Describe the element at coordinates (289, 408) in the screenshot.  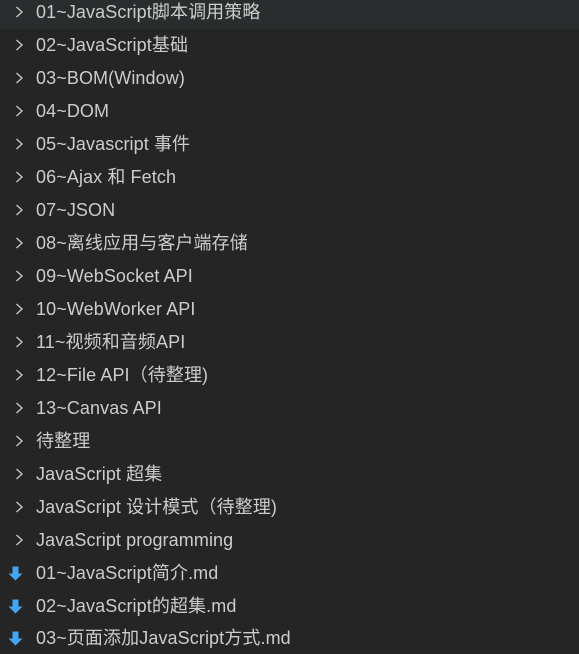
I see `tree-item-folder: 13~Canvas API` at that location.